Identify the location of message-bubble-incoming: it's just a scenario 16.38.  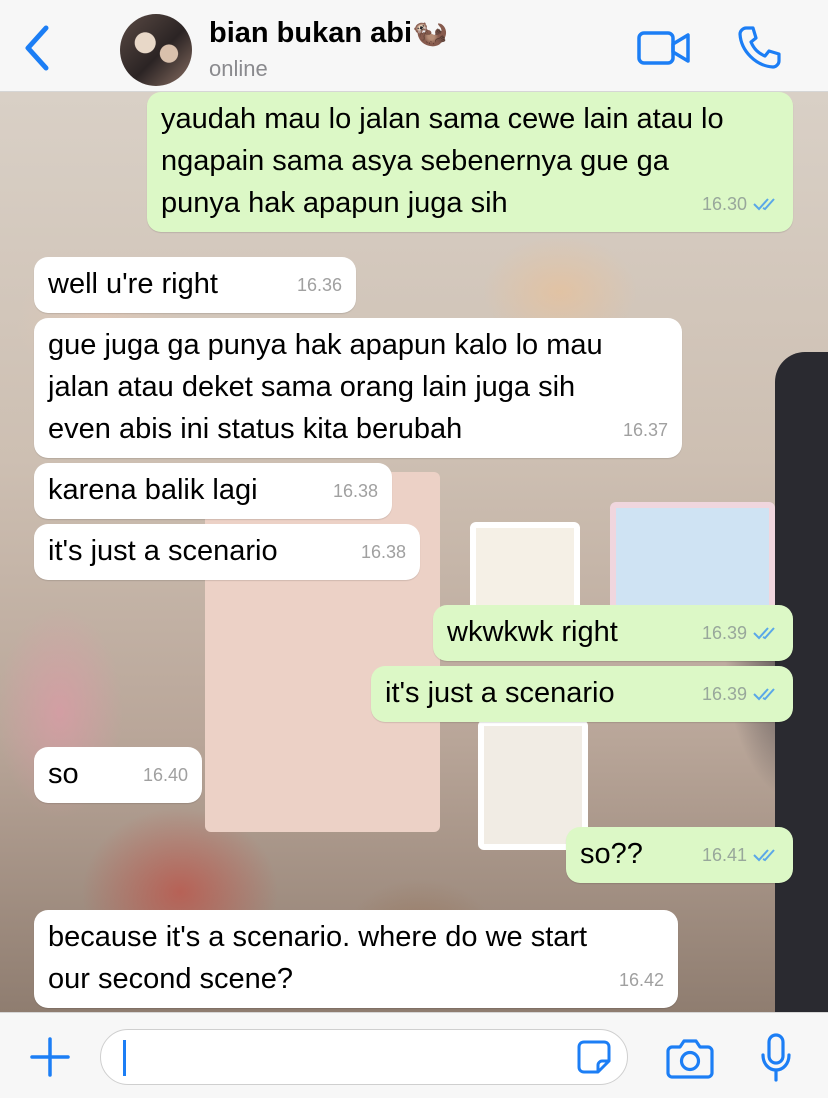
(227, 552).